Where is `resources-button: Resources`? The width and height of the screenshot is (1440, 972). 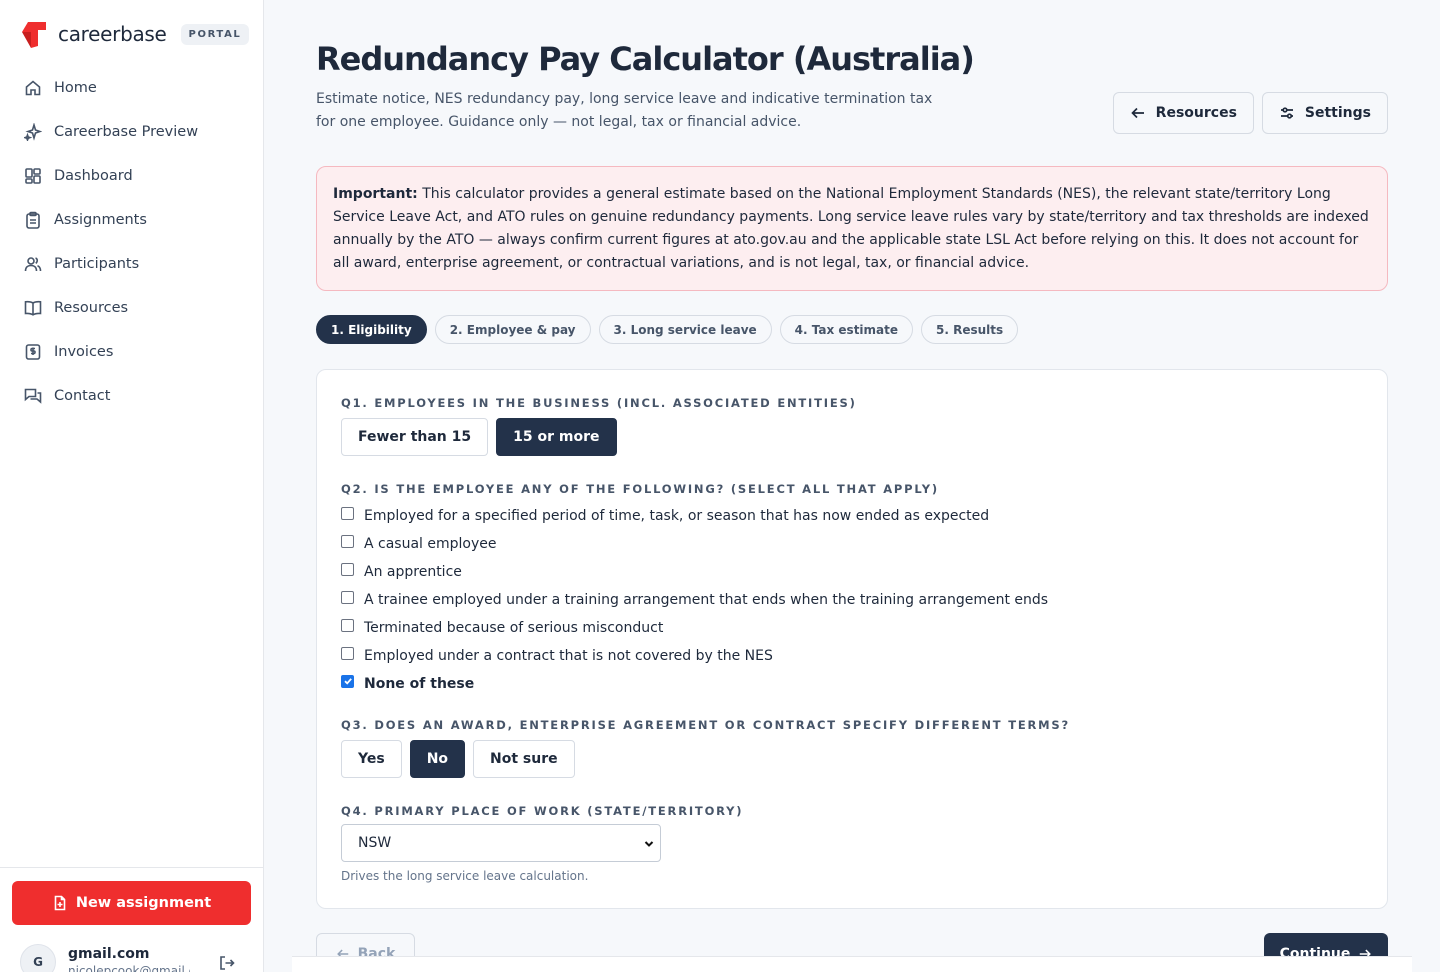 resources-button: Resources is located at coordinates (1183, 113).